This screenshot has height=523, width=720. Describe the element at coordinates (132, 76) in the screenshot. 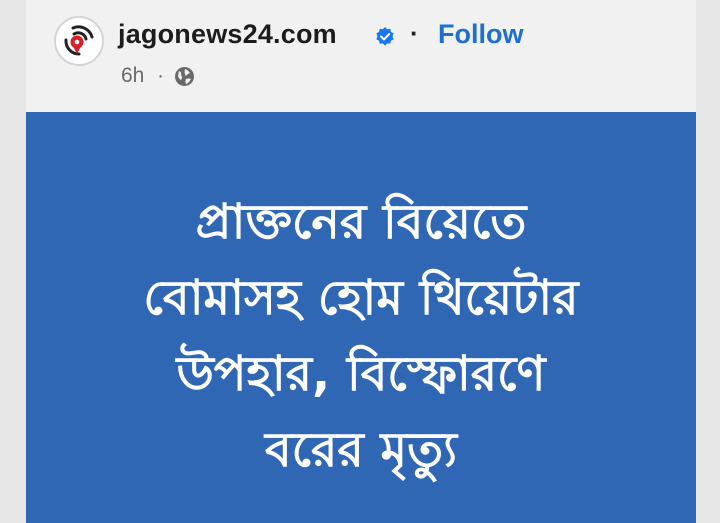

I see `post-timestamp: 6h` at that location.